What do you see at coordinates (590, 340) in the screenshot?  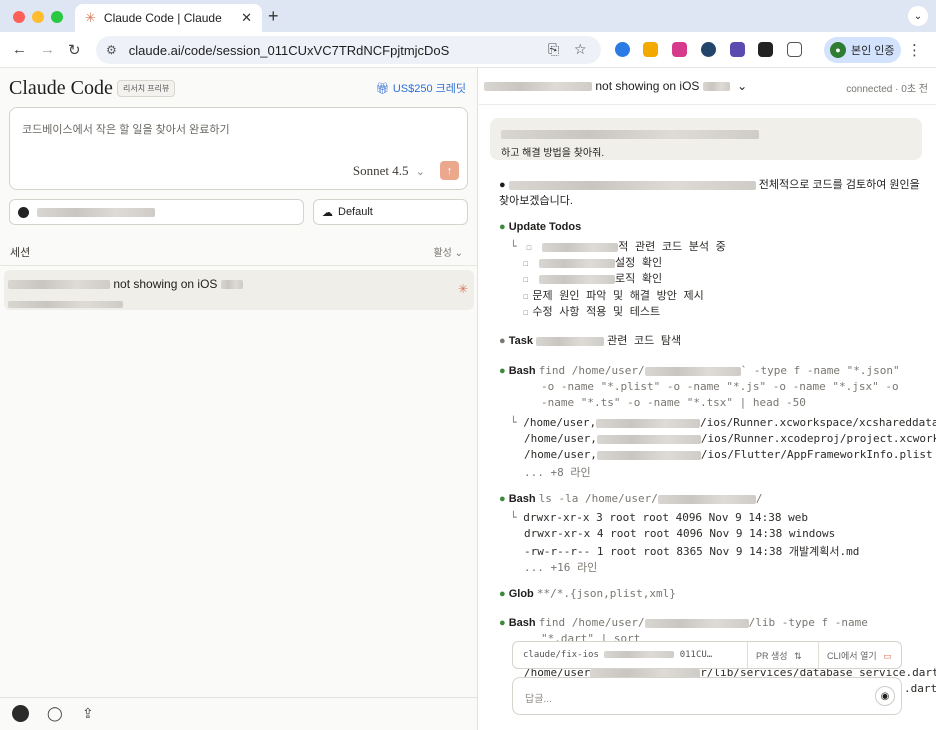 I see `task-tool-header: ● Task 관련 코드 탐색` at bounding box center [590, 340].